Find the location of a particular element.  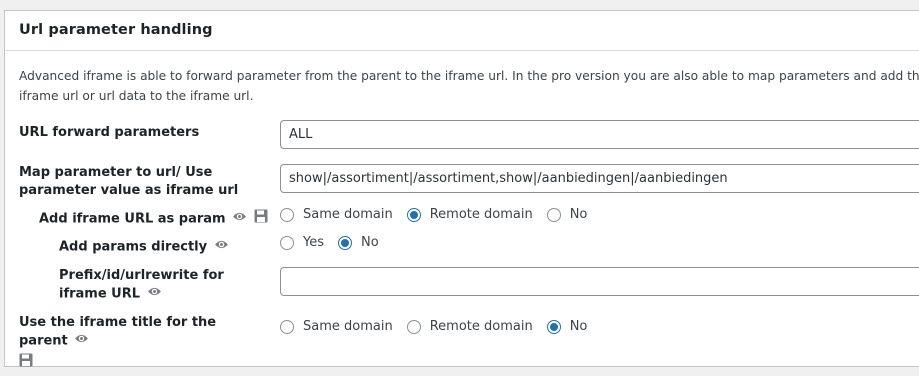

iframe-title-remote-domain: Remote domain is located at coordinates (469, 326).